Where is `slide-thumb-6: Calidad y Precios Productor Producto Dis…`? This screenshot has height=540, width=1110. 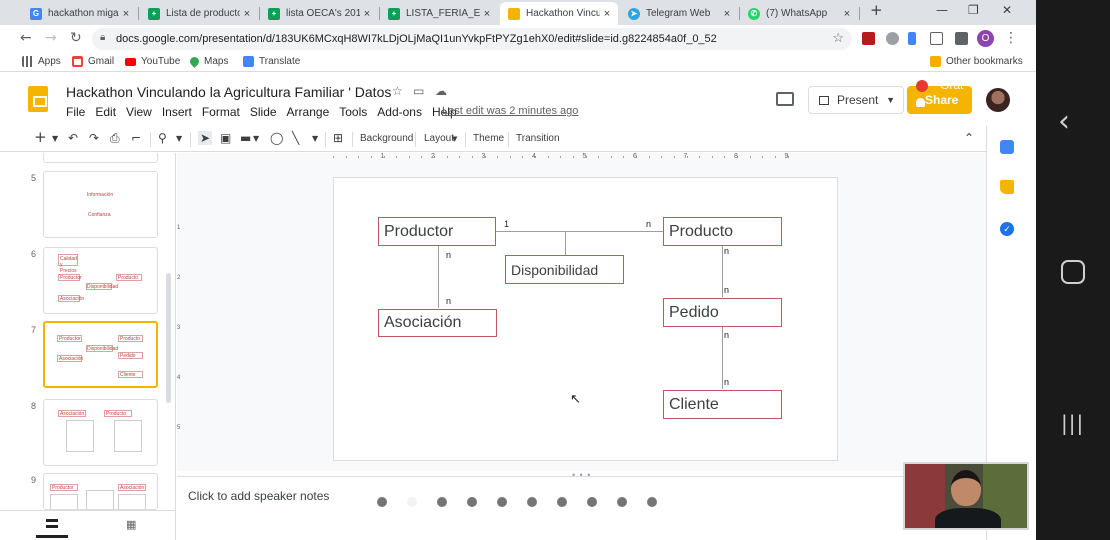
slide-thumb-6: Calidad y Precios Productor Producto Dis… is located at coordinates (100, 280).